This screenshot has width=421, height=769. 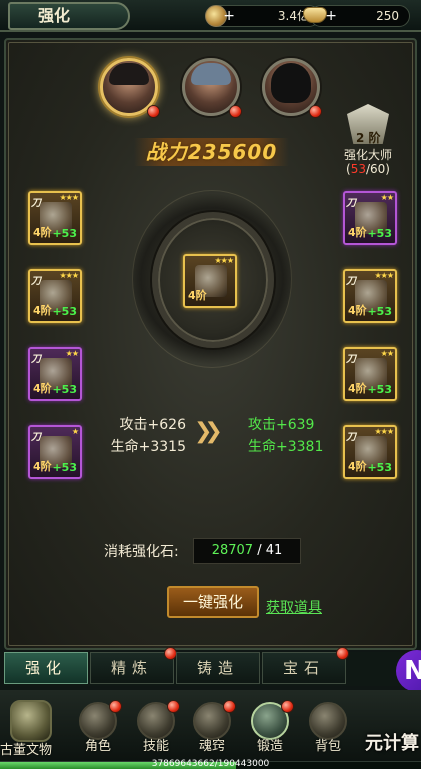 What do you see at coordinates (294, 607) in the screenshot?
I see `get-item-link: 获取道具` at bounding box center [294, 607].